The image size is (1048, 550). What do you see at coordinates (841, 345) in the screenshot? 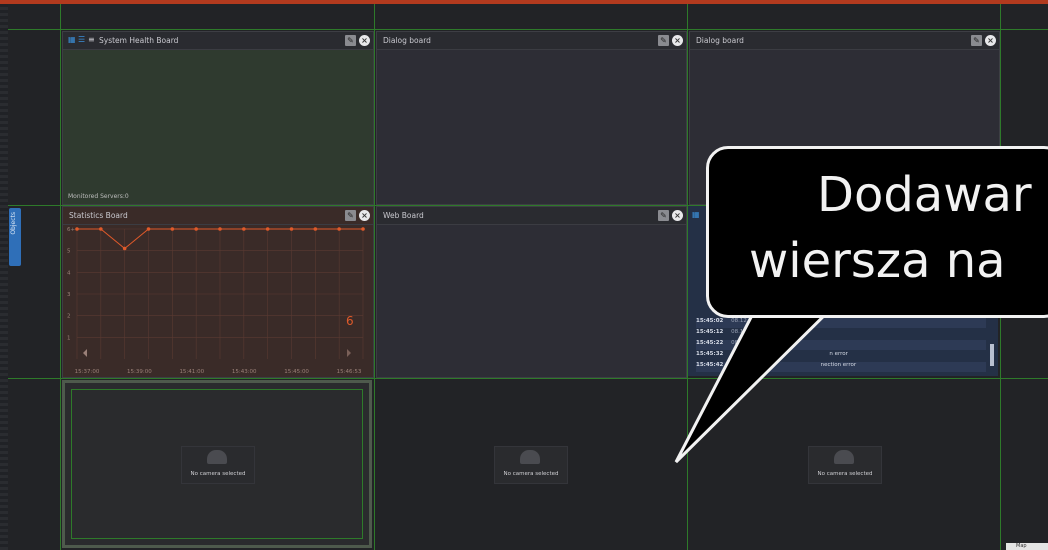
I see `log-row: 15:45:22 08.12.2015` at bounding box center [841, 345].